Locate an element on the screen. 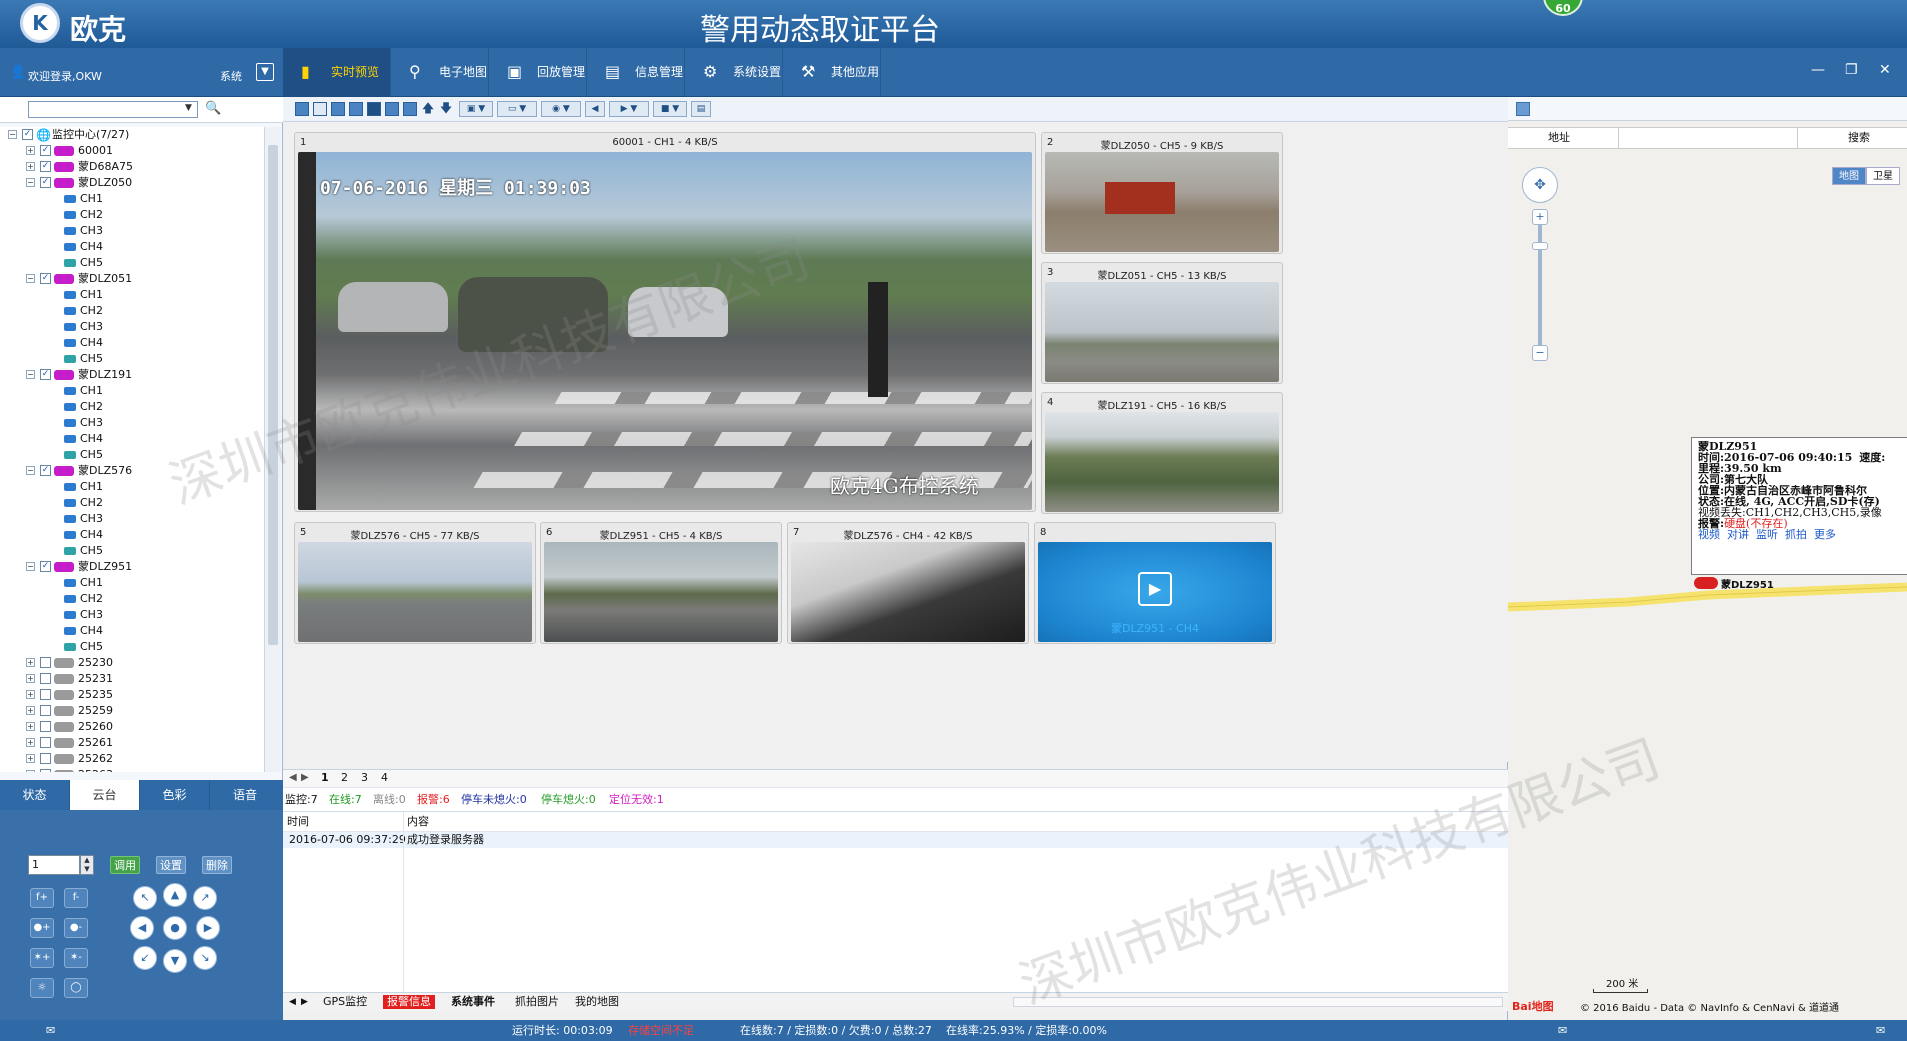  tab-playback: ▣ 回放管理 is located at coordinates (538, 72).